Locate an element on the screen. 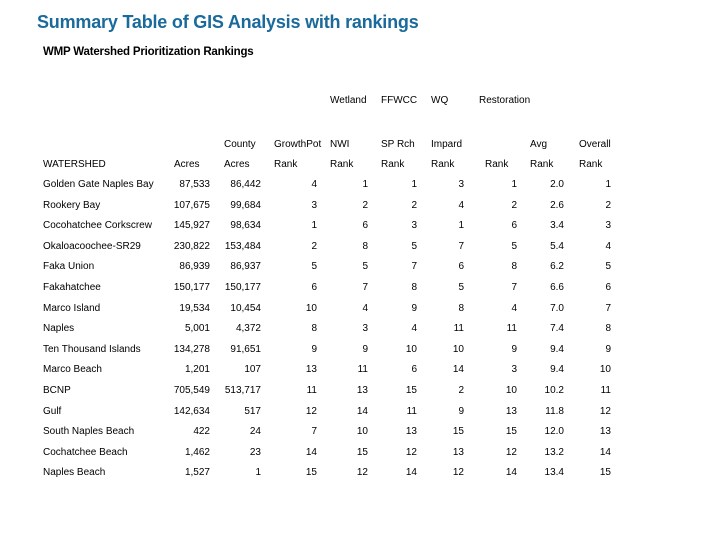 This screenshot has width=720, height=540. cell-acres: 150,177 is located at coordinates (191, 287).